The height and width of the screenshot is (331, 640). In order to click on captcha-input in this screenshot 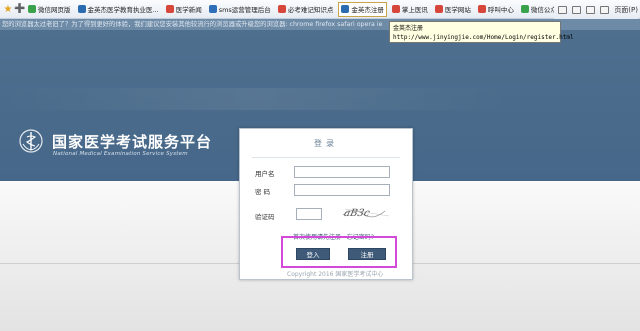, I will do `click(309, 214)`.